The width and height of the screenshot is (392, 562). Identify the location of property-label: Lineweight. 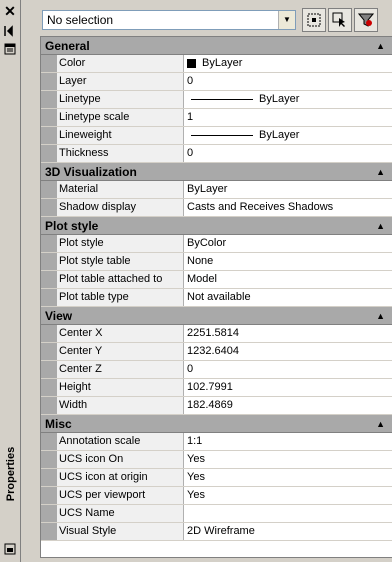
(120, 135).